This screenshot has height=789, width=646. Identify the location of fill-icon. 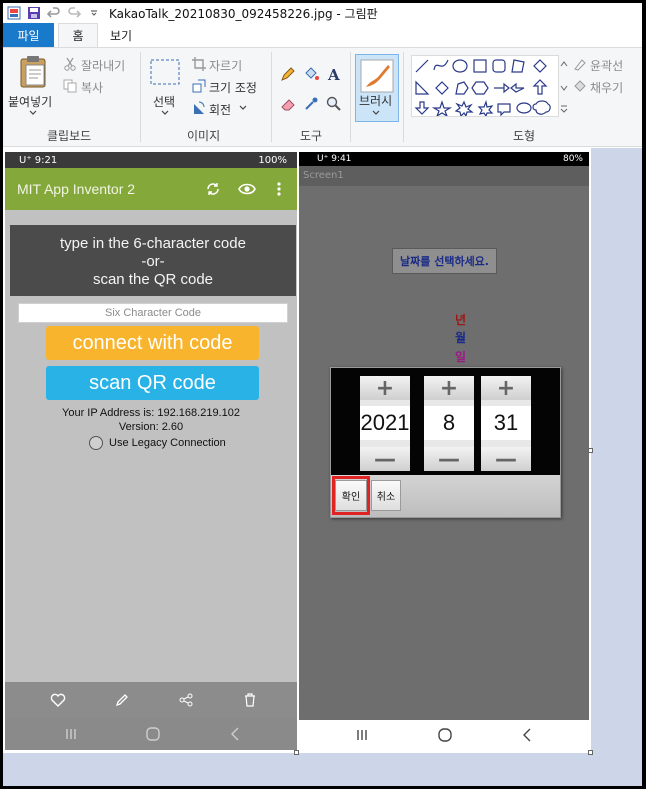
(580, 86).